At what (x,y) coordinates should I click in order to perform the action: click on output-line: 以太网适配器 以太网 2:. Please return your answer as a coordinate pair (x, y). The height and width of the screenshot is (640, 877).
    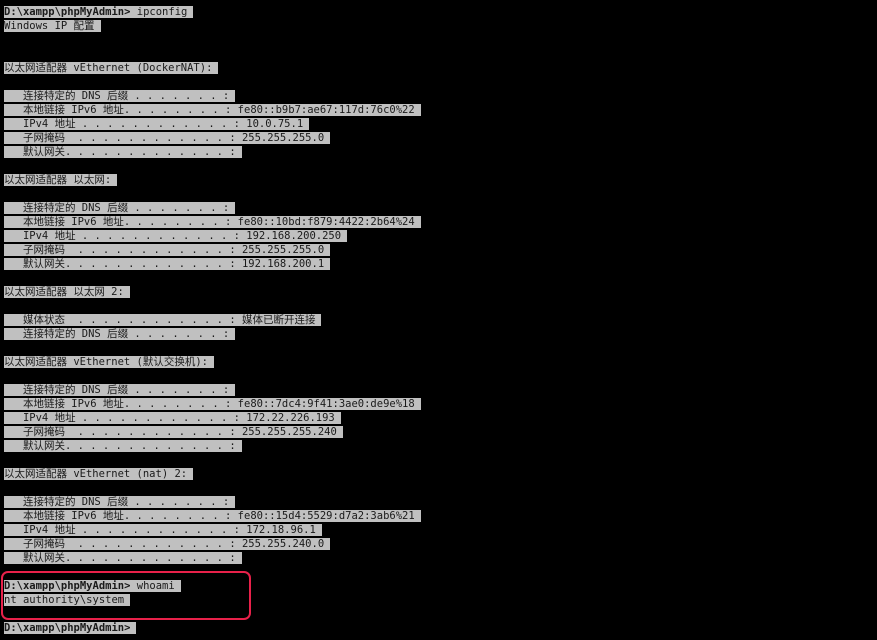
    Looking at the image, I should click on (67, 292).